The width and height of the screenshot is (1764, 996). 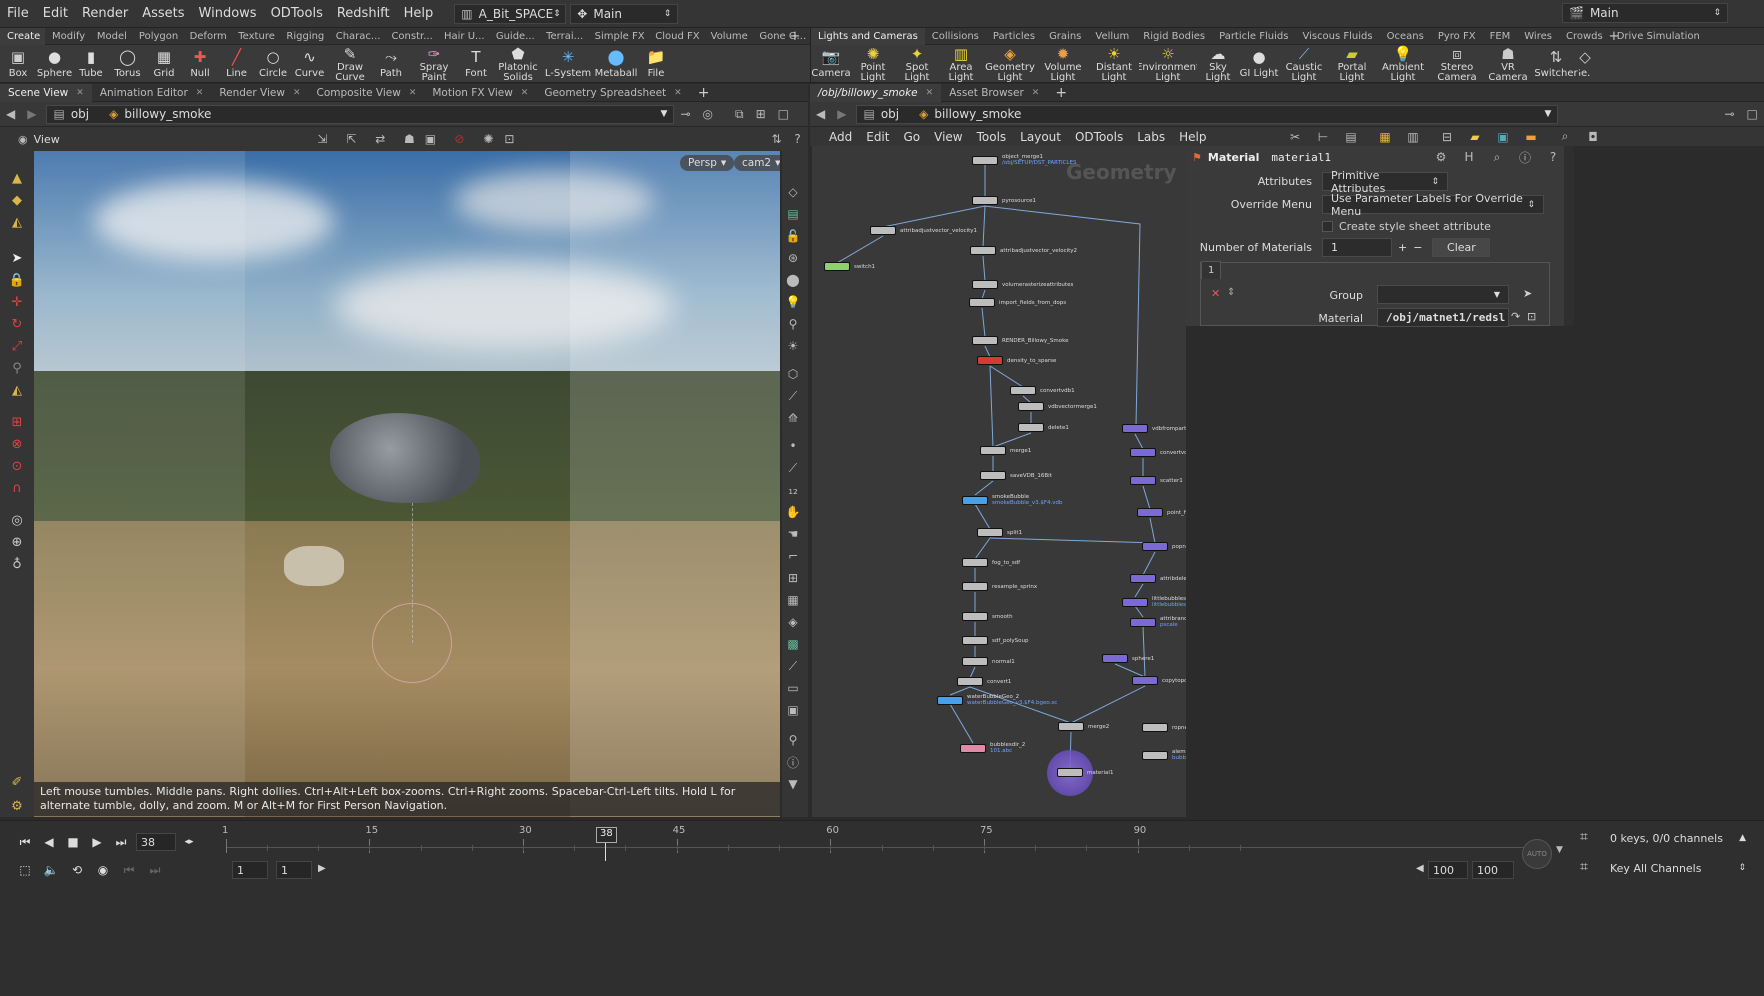 What do you see at coordinates (46, 92) in the screenshot?
I see `tab-0: Scene View ✕` at bounding box center [46, 92].